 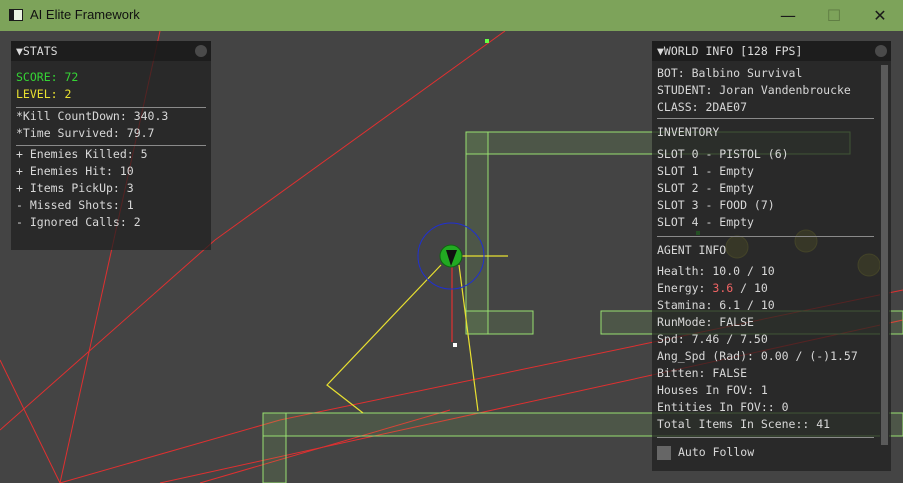 I want to click on inventory-title: INVENTORY, so click(x=688, y=132).